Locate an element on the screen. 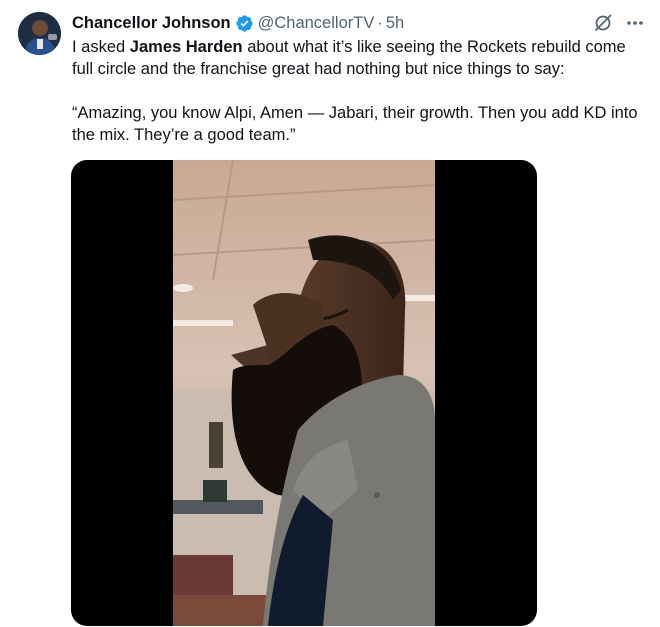  timestamp: 5h is located at coordinates (395, 23).